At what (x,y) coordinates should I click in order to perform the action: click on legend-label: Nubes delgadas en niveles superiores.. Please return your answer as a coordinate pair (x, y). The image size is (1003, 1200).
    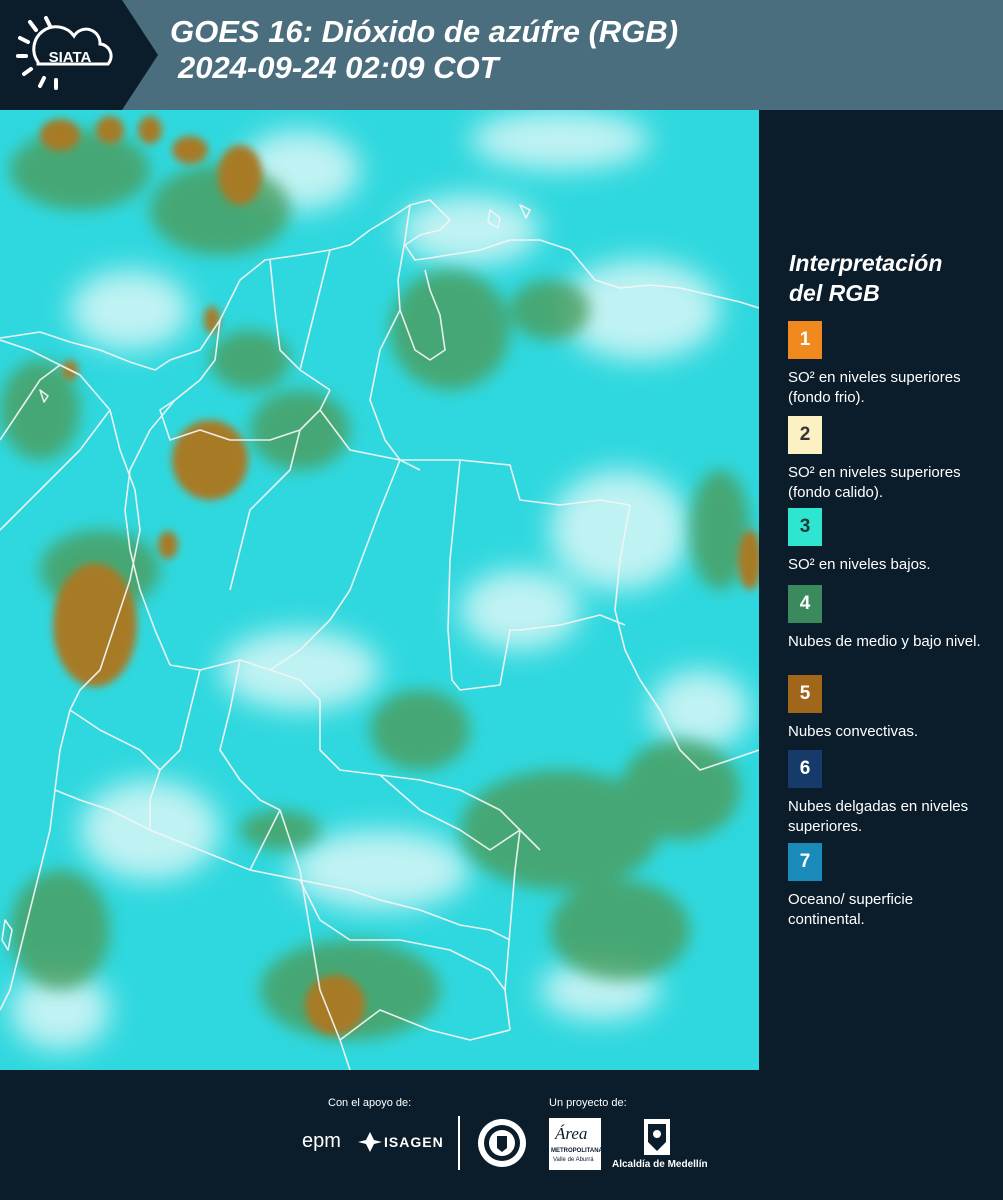
    Looking at the image, I should click on (878, 816).